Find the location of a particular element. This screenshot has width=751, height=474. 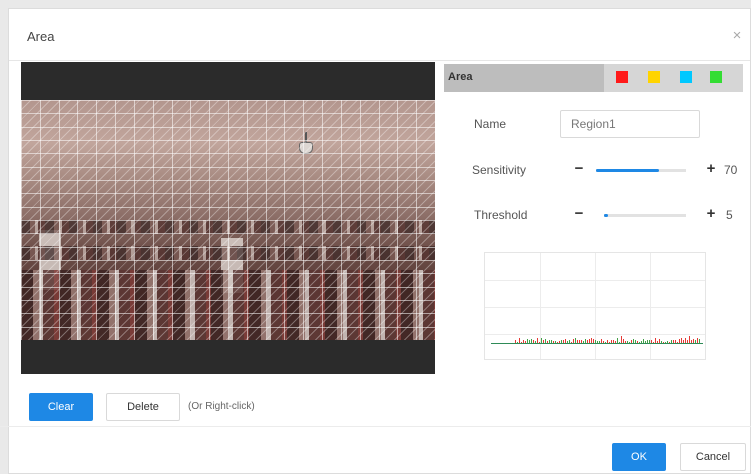

sensitivity-slider is located at coordinates (641, 170).